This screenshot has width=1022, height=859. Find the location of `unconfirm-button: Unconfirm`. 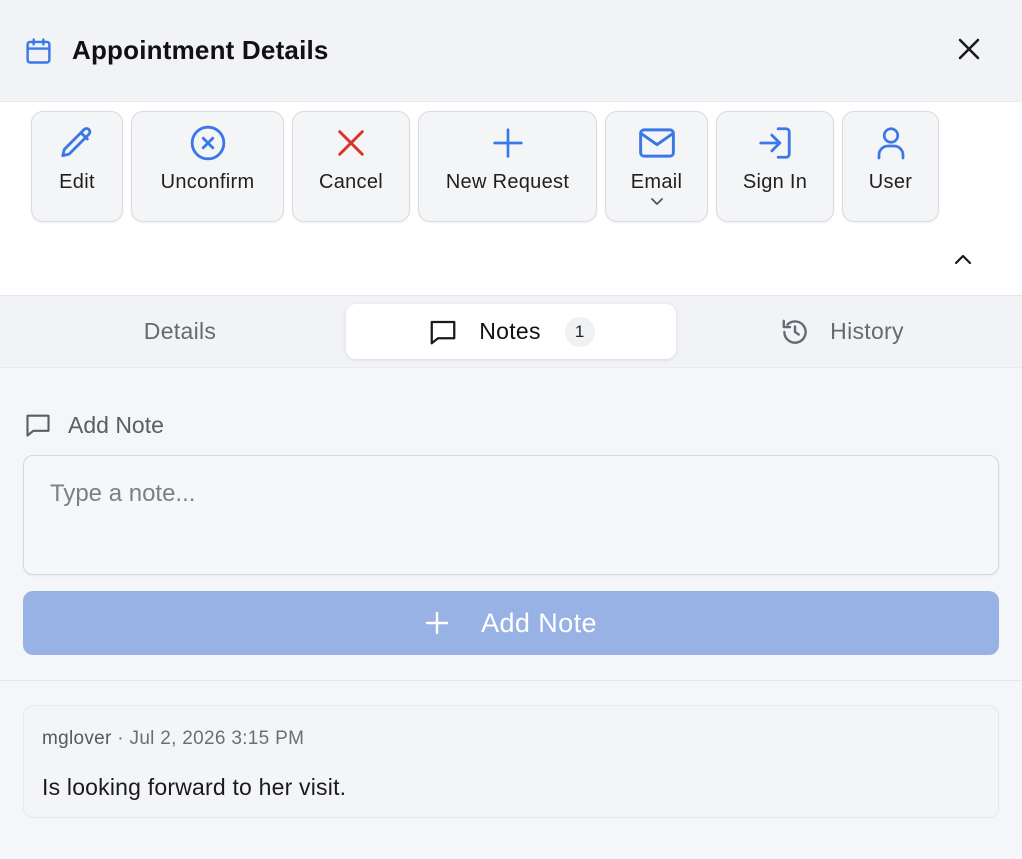

unconfirm-button: Unconfirm is located at coordinates (207, 166).